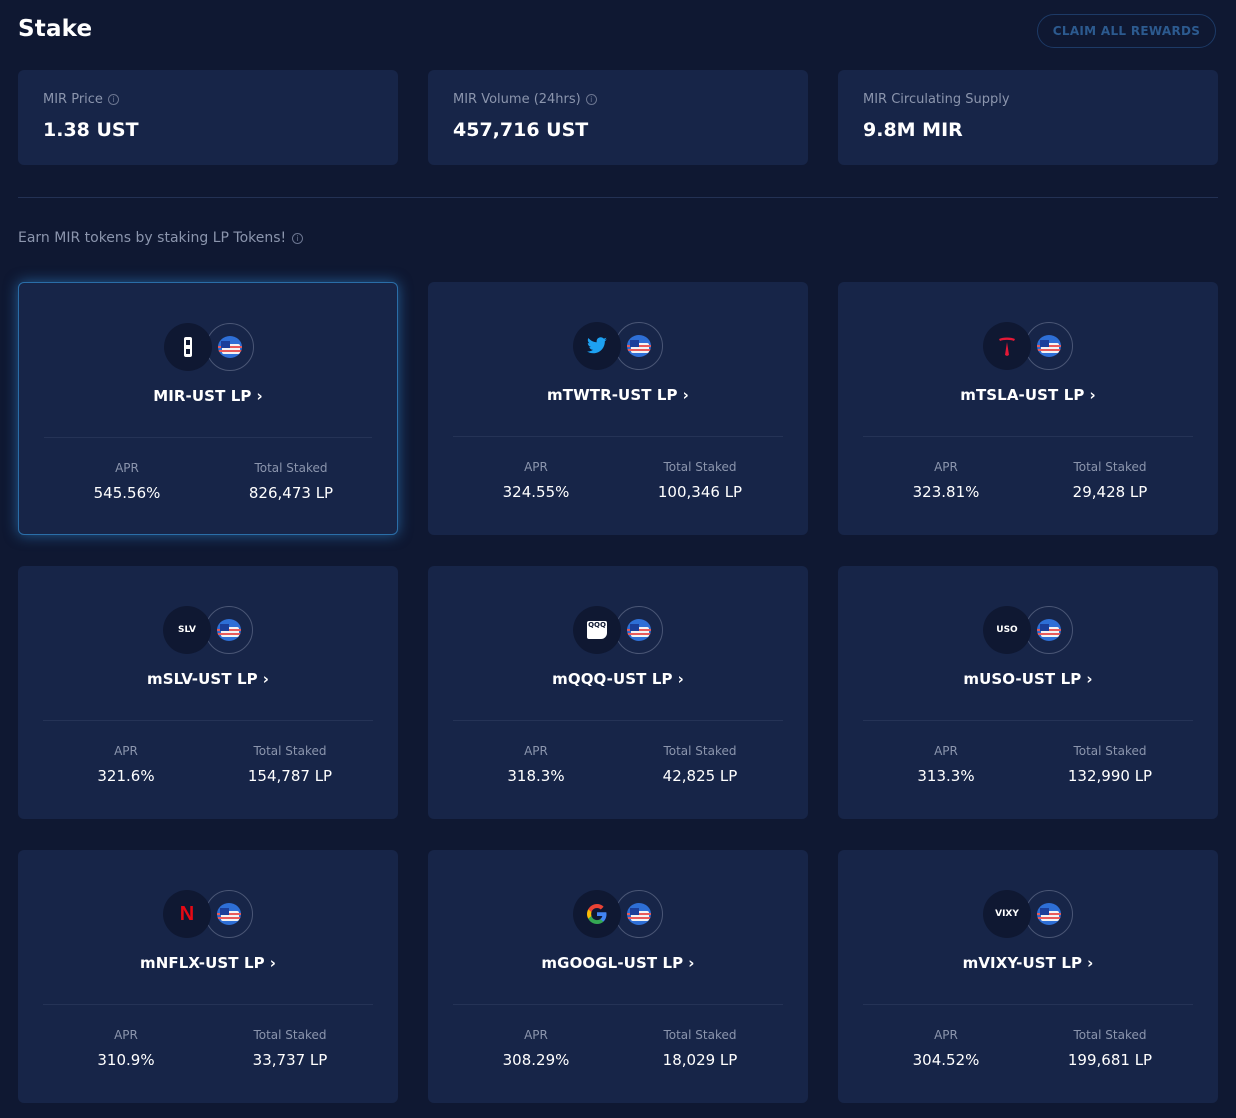 This screenshot has width=1236, height=1118. Describe the element at coordinates (597, 346) in the screenshot. I see `twitter-icon` at that location.